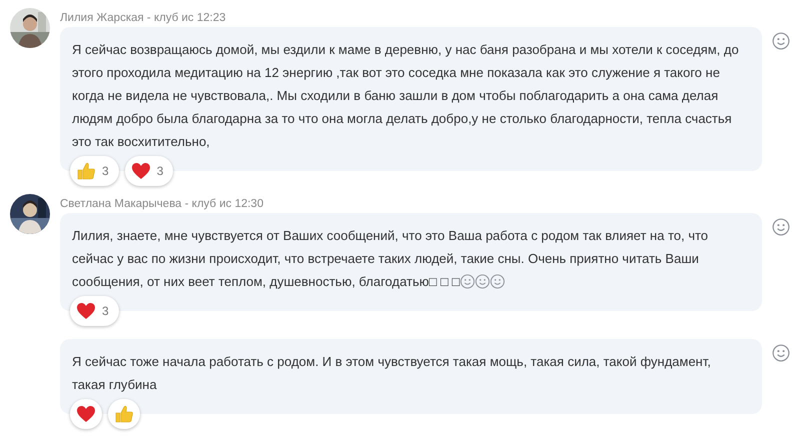  Describe the element at coordinates (392, 373) in the screenshot. I see `message-text: Я сейчас тоже начала работать с родом. И в этом чувствуется такая мощь, такая сила, такой фундамент, такая глубина` at that location.